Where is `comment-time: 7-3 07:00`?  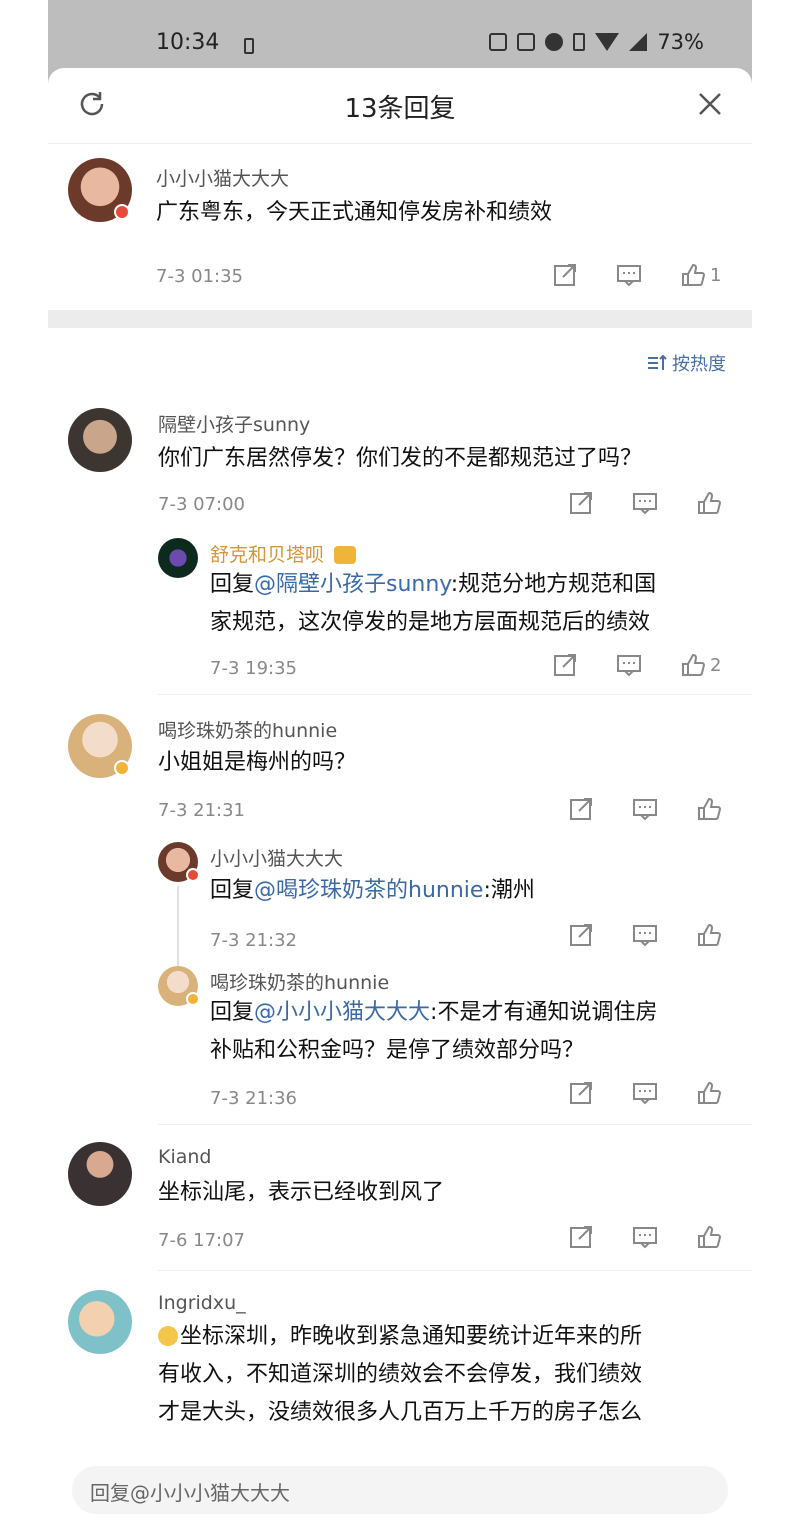
comment-time: 7-3 07:00 is located at coordinates (201, 504).